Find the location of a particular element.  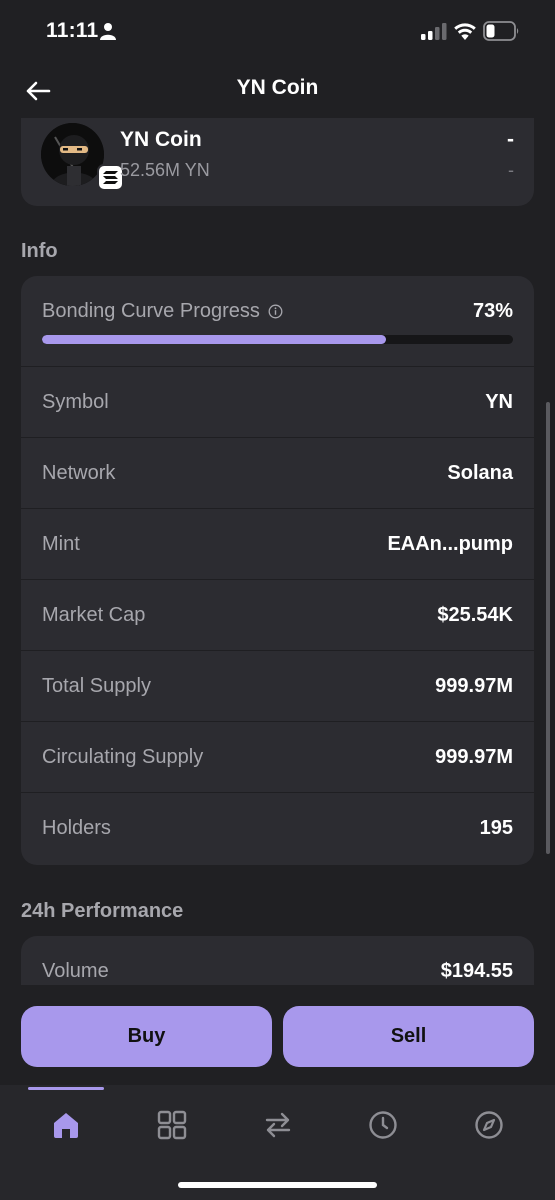

progress-label: Bonding Curve Progress is located at coordinates (151, 311).